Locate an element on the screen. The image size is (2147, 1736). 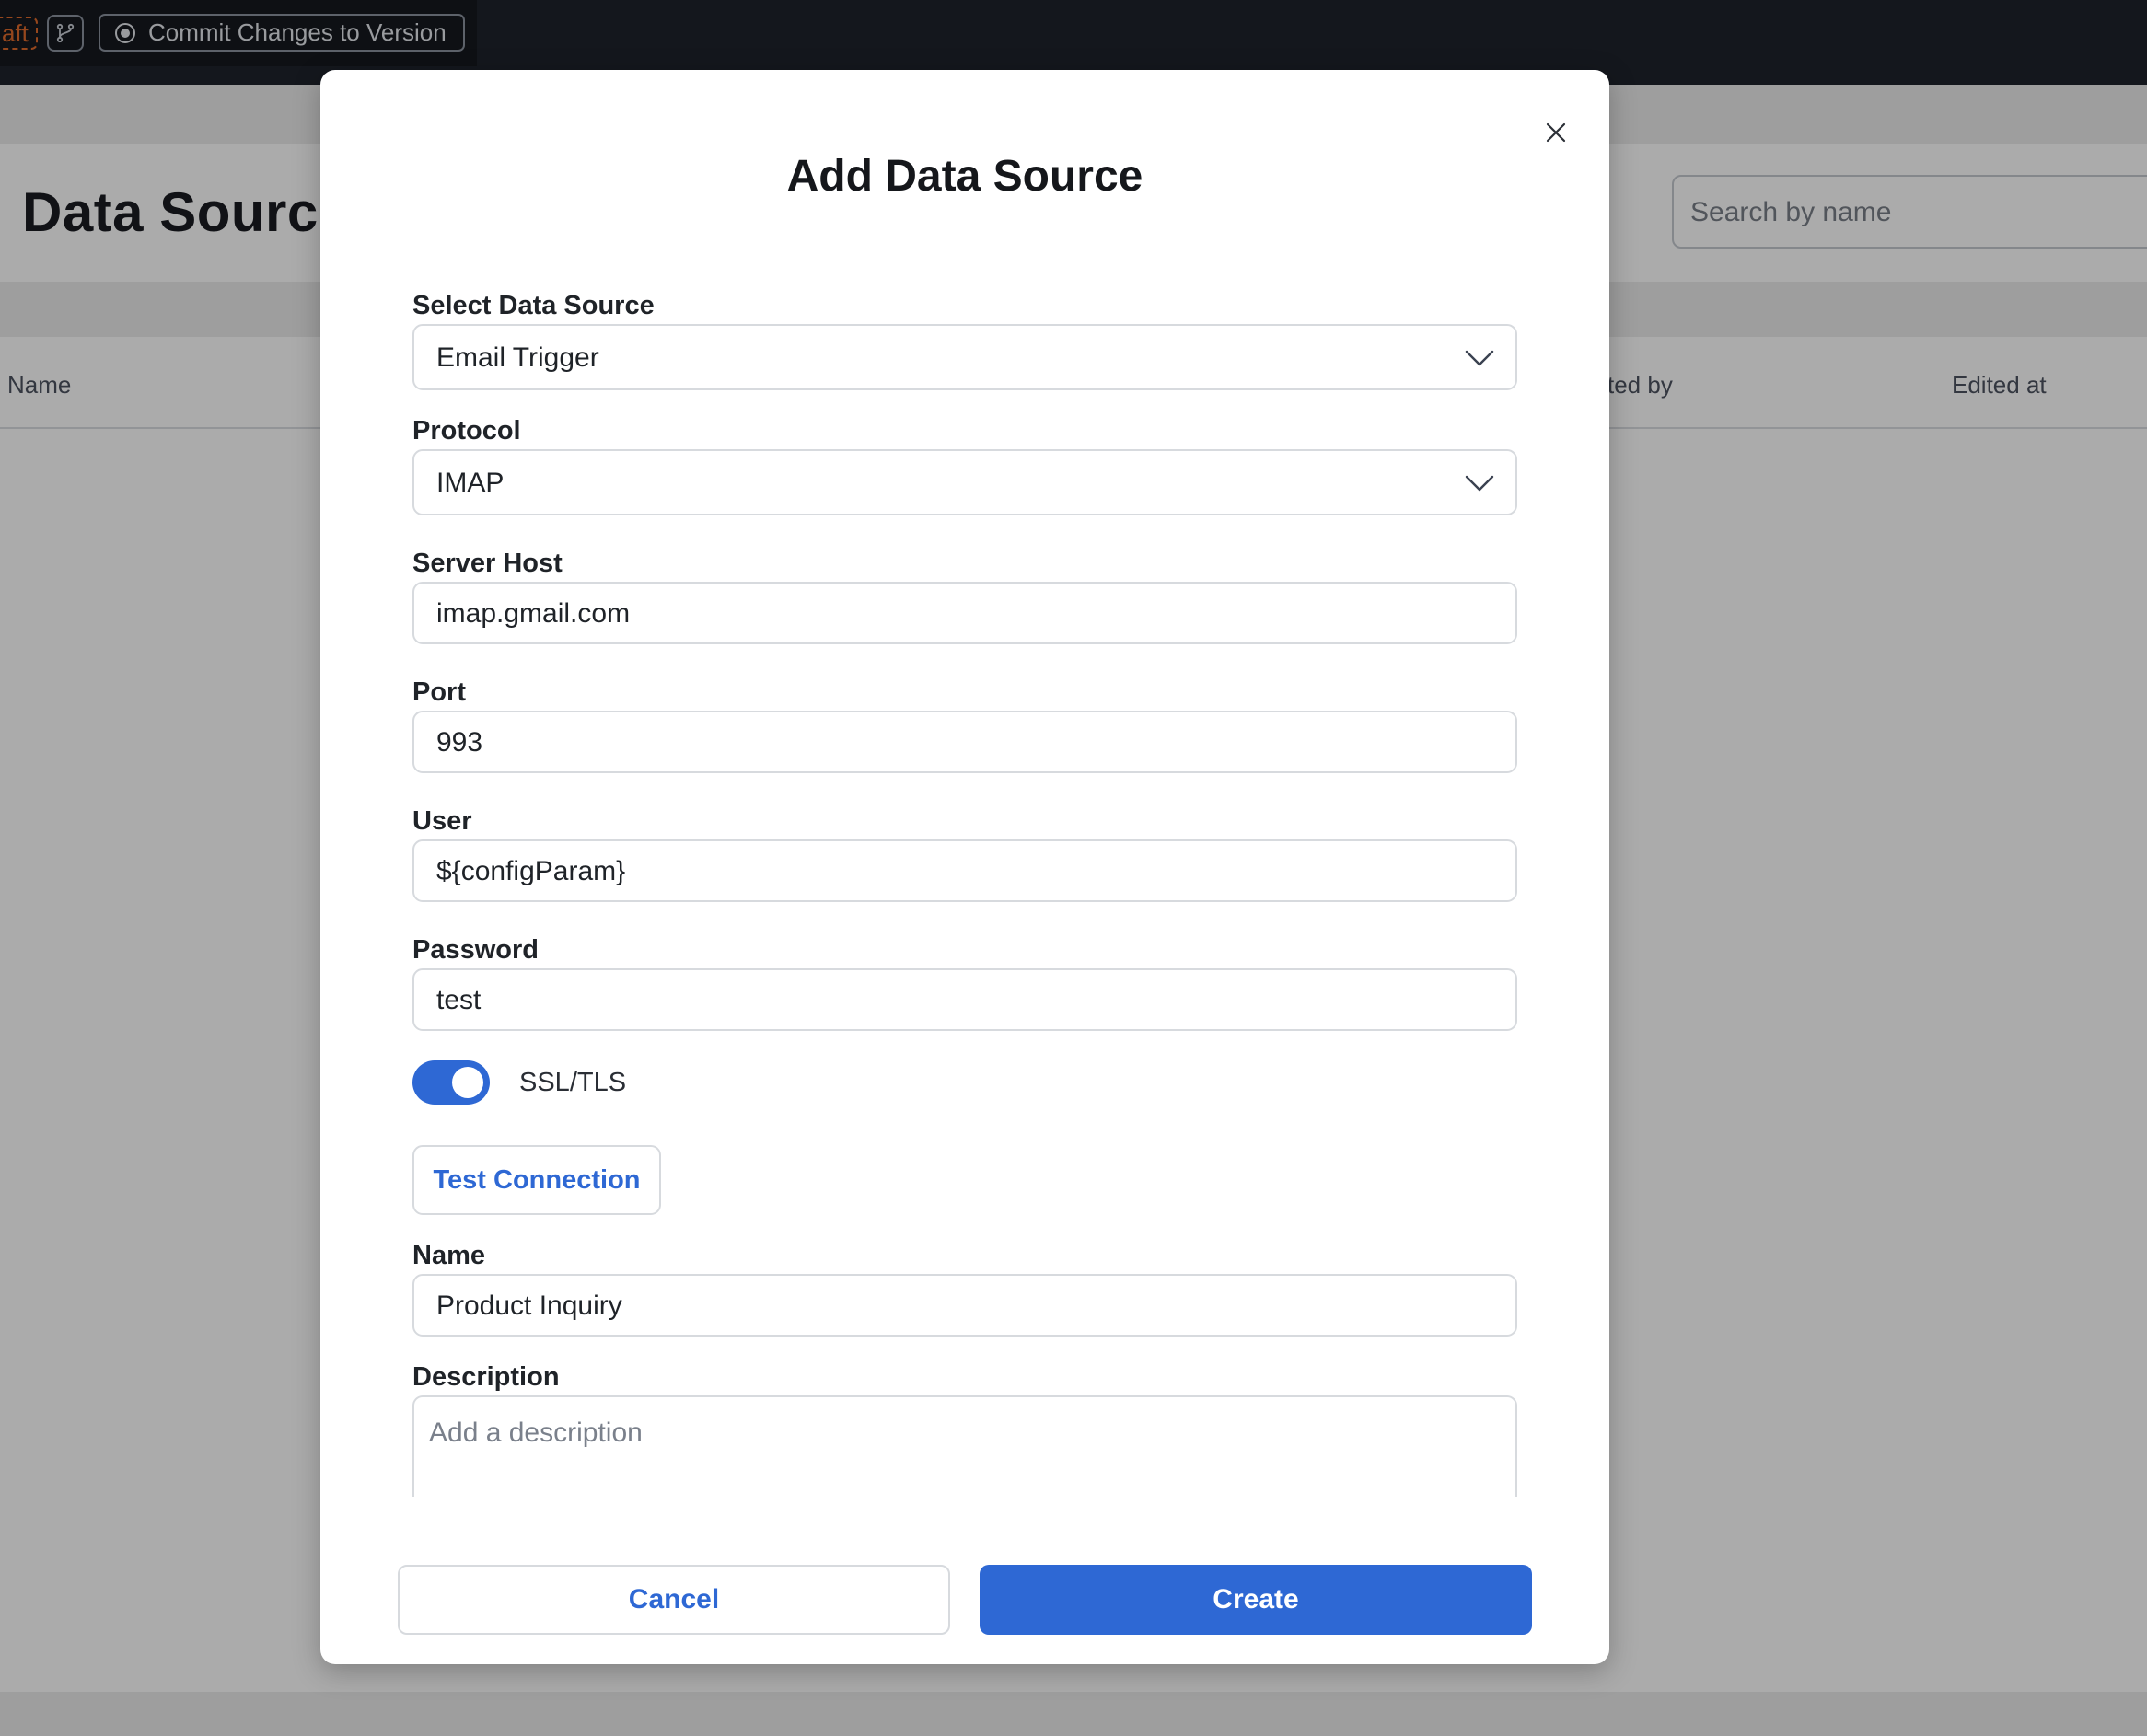
cancel-button: Cancel is located at coordinates (674, 1600).